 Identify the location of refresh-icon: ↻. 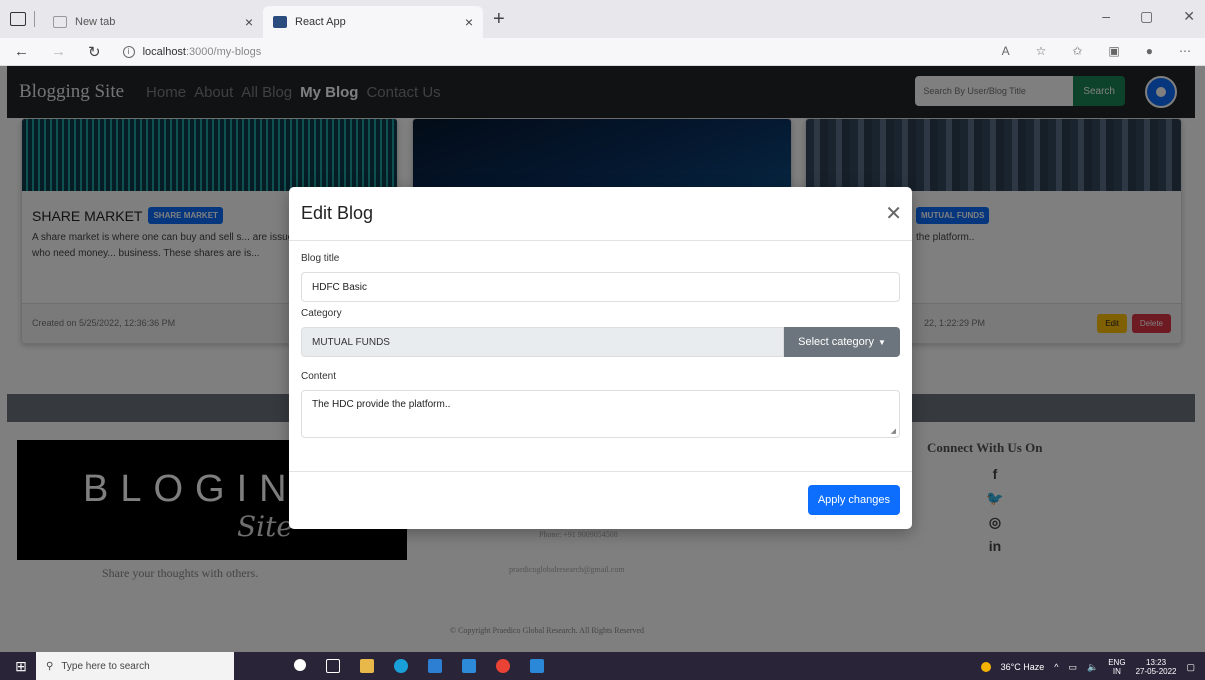
(94, 52).